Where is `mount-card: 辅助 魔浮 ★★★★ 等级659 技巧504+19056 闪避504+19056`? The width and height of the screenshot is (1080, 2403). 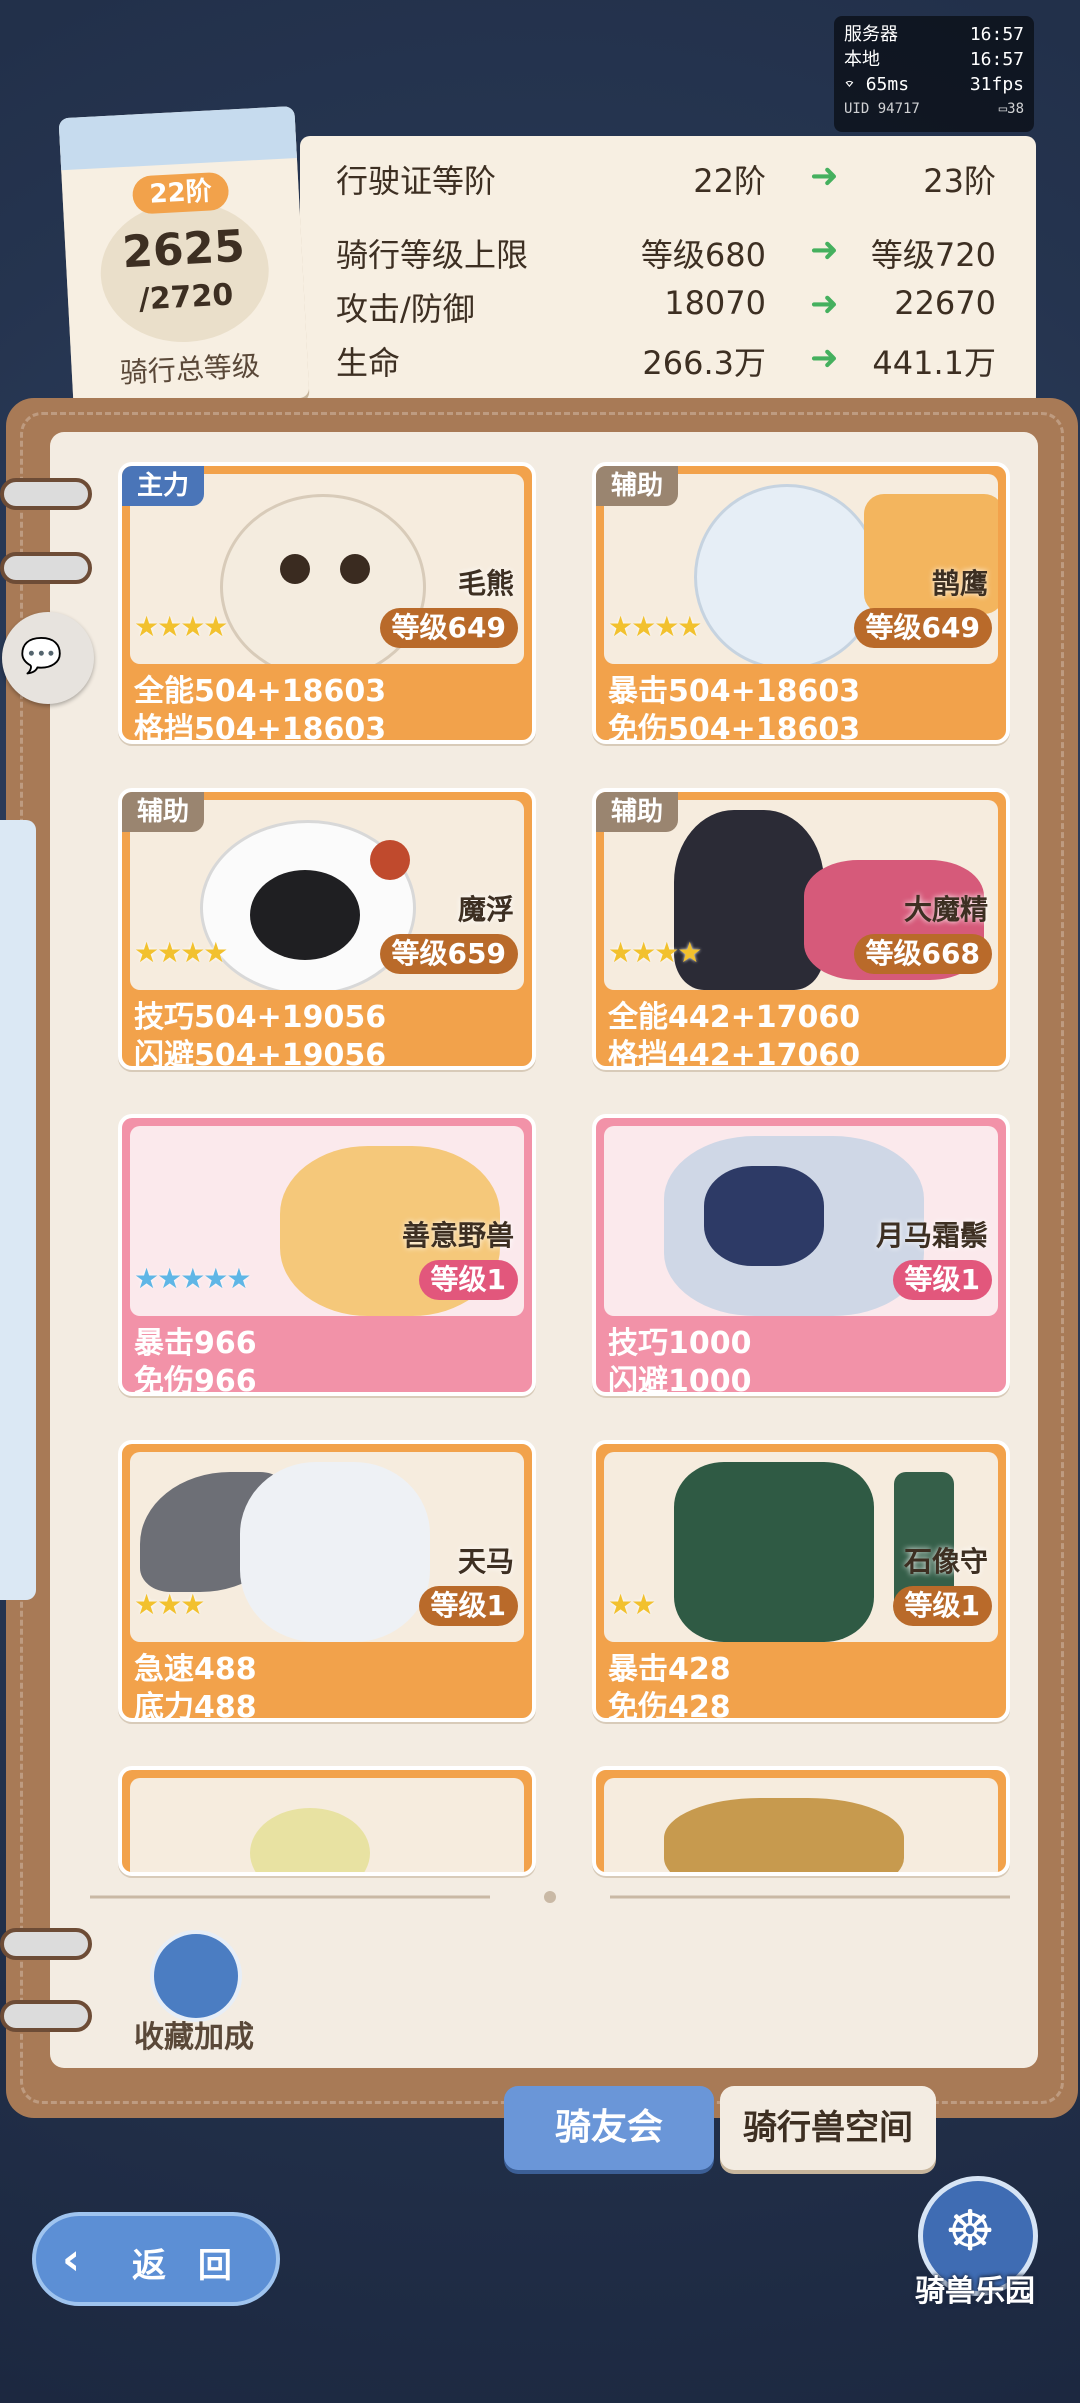 mount-card: 辅助 魔浮 ★★★★ 等级659 技巧504+19056 闪避504+19056 is located at coordinates (327, 929).